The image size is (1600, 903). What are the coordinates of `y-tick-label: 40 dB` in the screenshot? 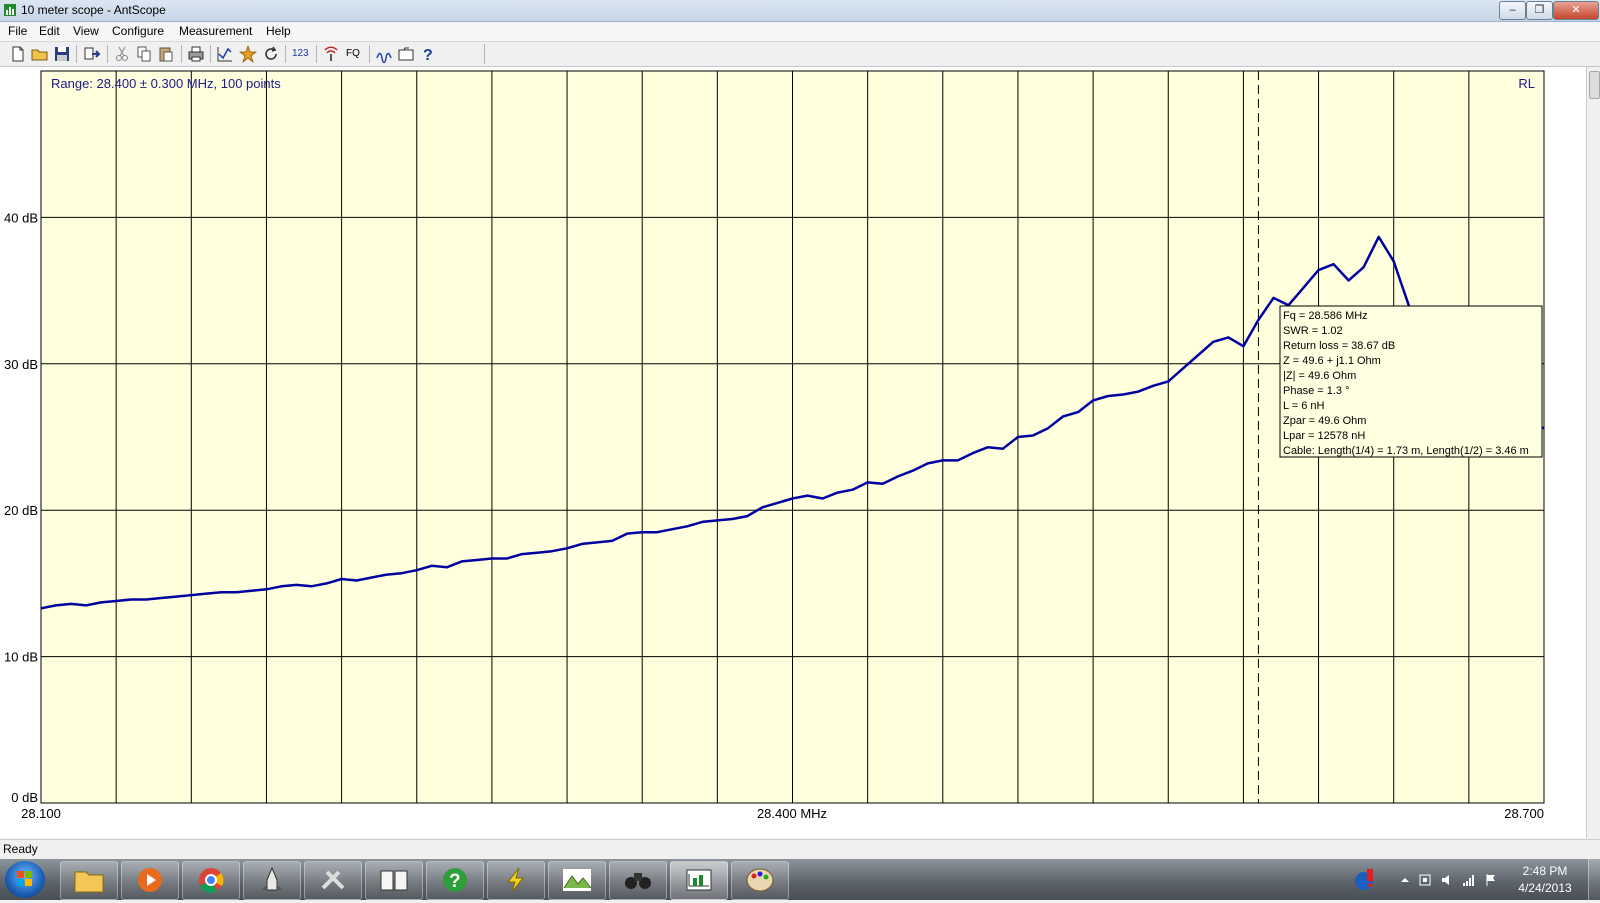 It's located at (21, 217).